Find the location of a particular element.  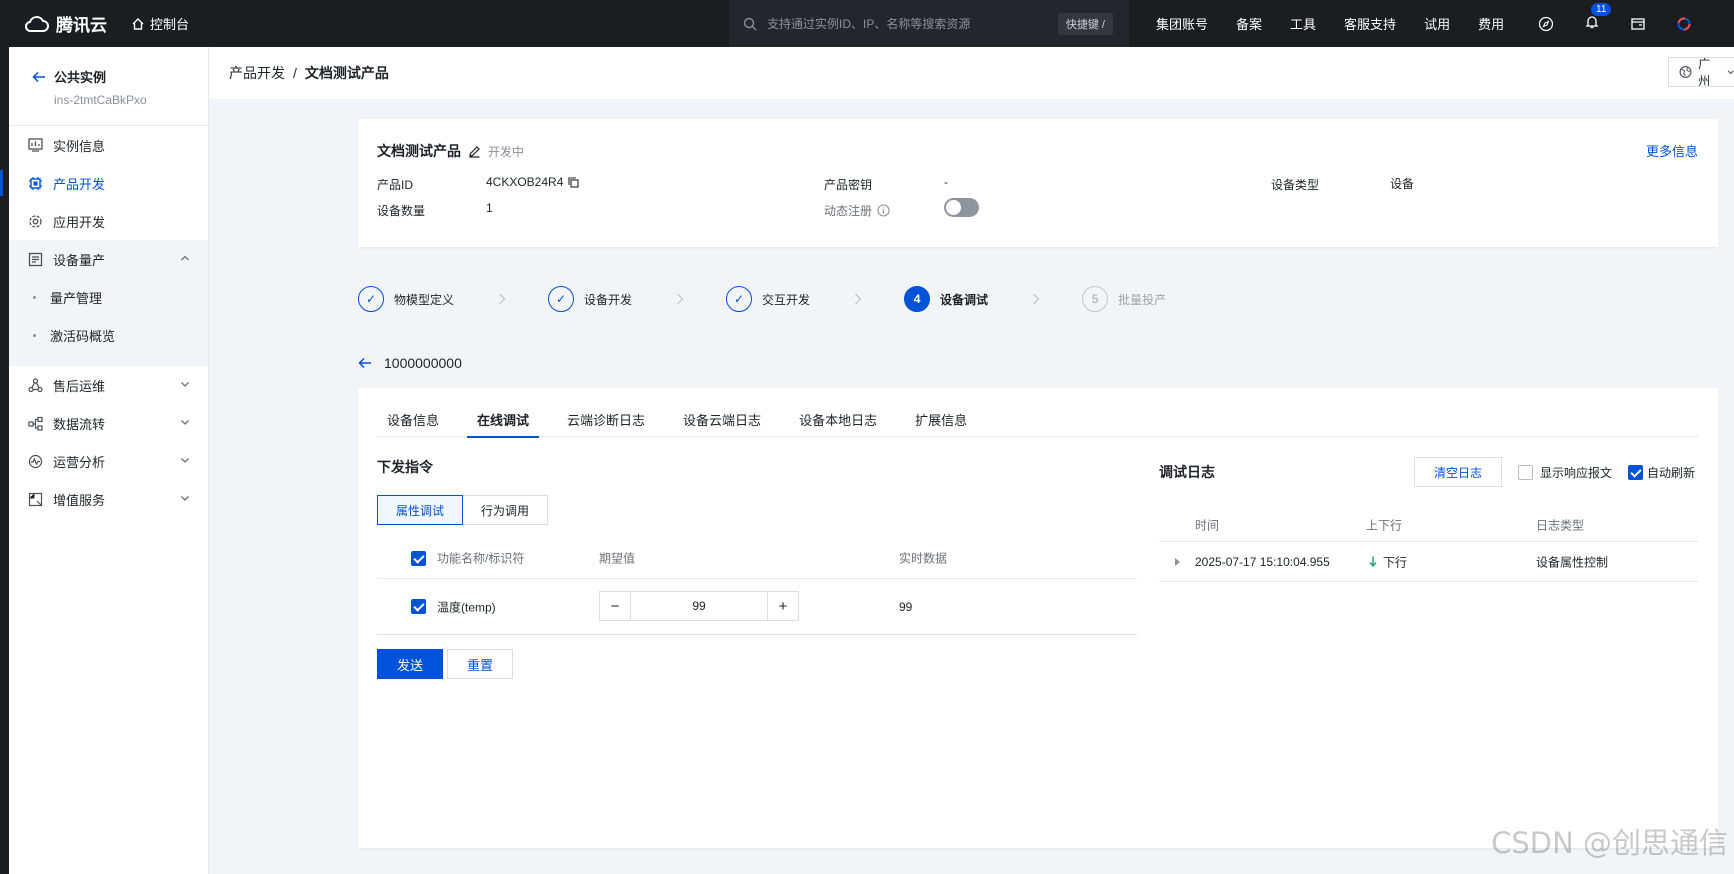

attribute-debug-button: 属性调试 is located at coordinates (420, 510).